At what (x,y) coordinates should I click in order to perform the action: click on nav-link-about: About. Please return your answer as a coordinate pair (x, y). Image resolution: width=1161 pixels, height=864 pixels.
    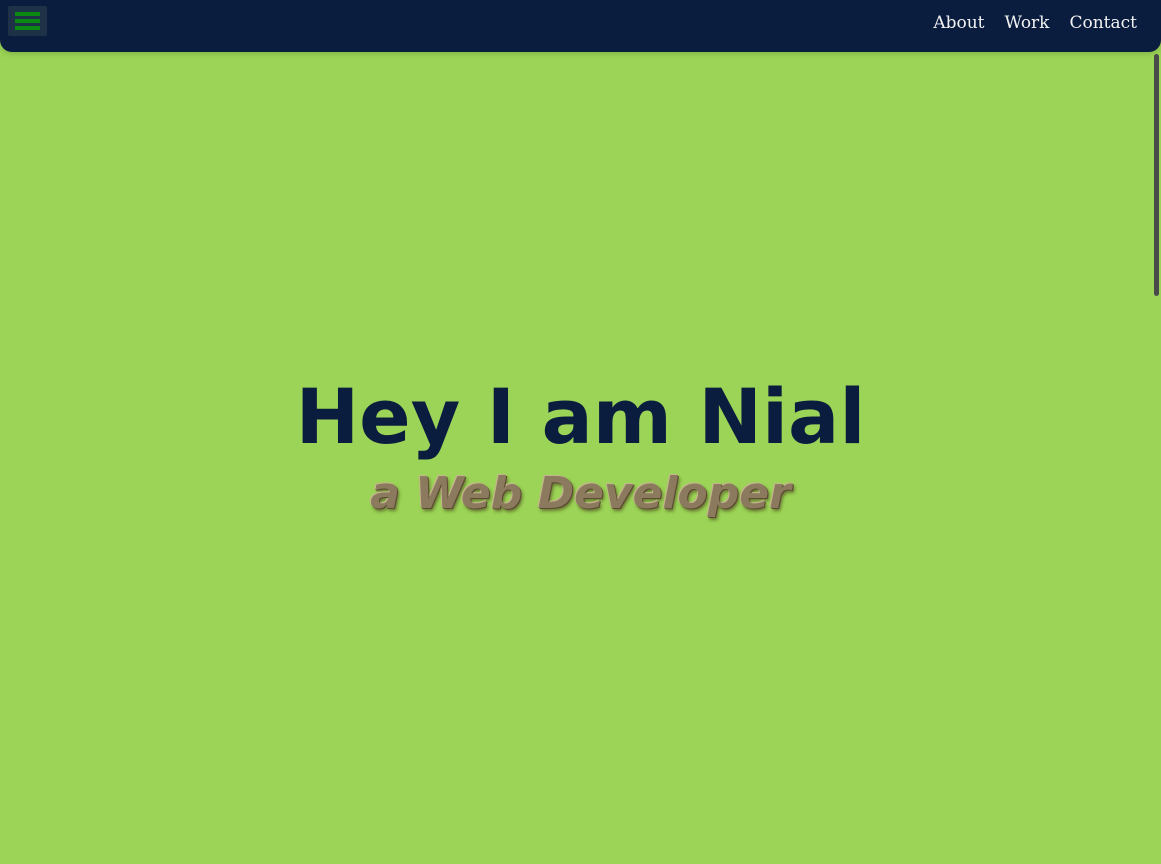
    Looking at the image, I should click on (958, 23).